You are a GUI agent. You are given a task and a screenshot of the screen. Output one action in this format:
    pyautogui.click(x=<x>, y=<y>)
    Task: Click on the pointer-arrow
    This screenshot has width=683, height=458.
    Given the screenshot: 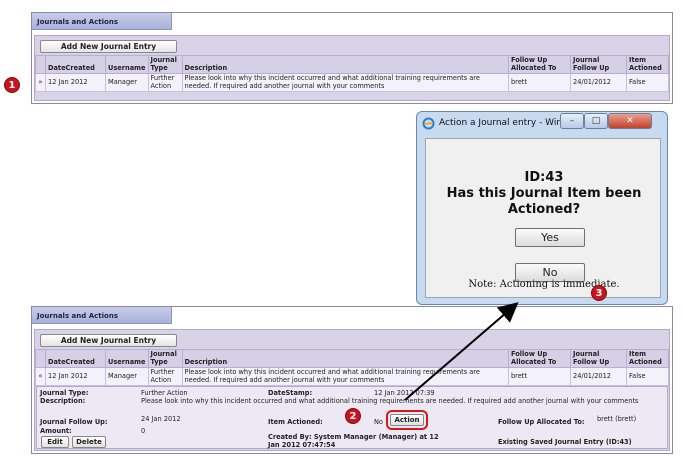 What is the action you would take?
    pyautogui.click(x=461, y=351)
    